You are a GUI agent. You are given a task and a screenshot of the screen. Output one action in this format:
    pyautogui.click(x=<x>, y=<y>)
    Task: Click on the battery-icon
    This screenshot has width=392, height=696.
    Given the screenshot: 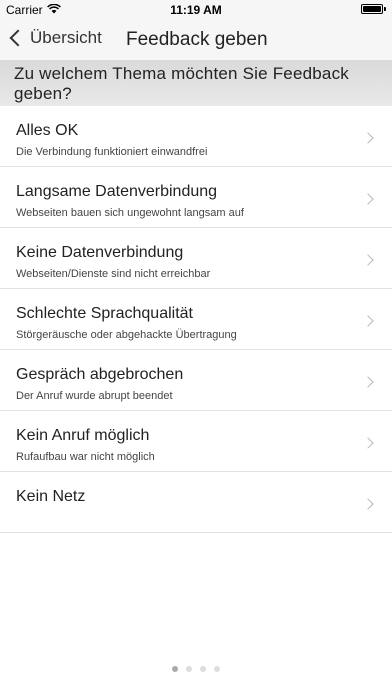 What is the action you would take?
    pyautogui.click(x=372, y=9)
    